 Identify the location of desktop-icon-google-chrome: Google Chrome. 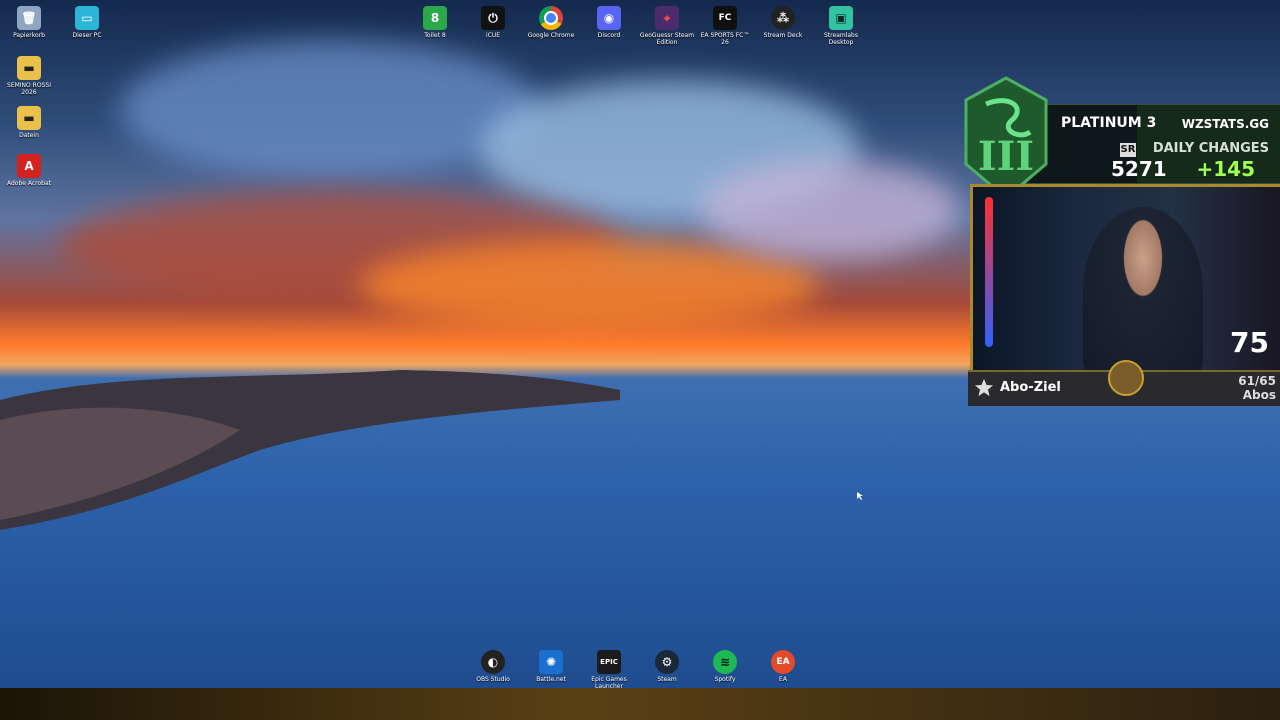
(551, 22).